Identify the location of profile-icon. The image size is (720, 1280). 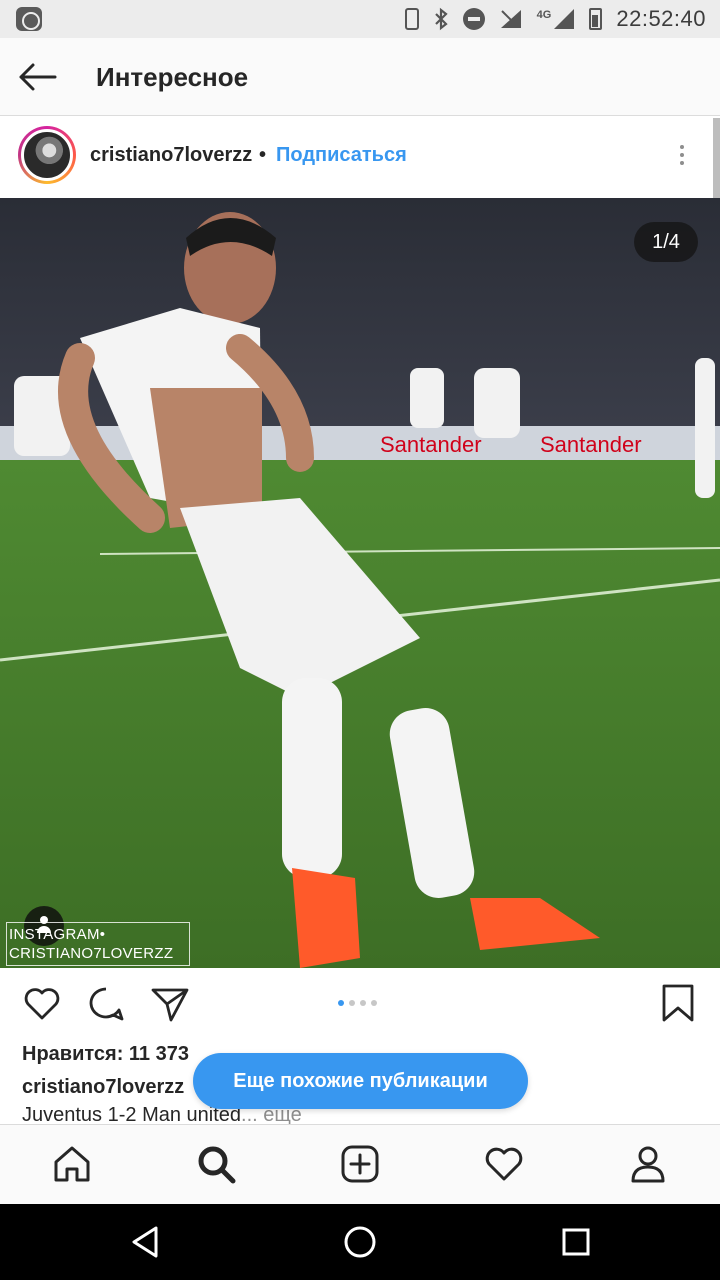
(648, 1164).